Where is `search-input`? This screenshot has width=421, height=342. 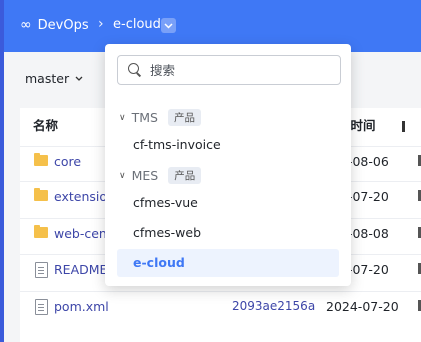
search-input is located at coordinates (240, 70).